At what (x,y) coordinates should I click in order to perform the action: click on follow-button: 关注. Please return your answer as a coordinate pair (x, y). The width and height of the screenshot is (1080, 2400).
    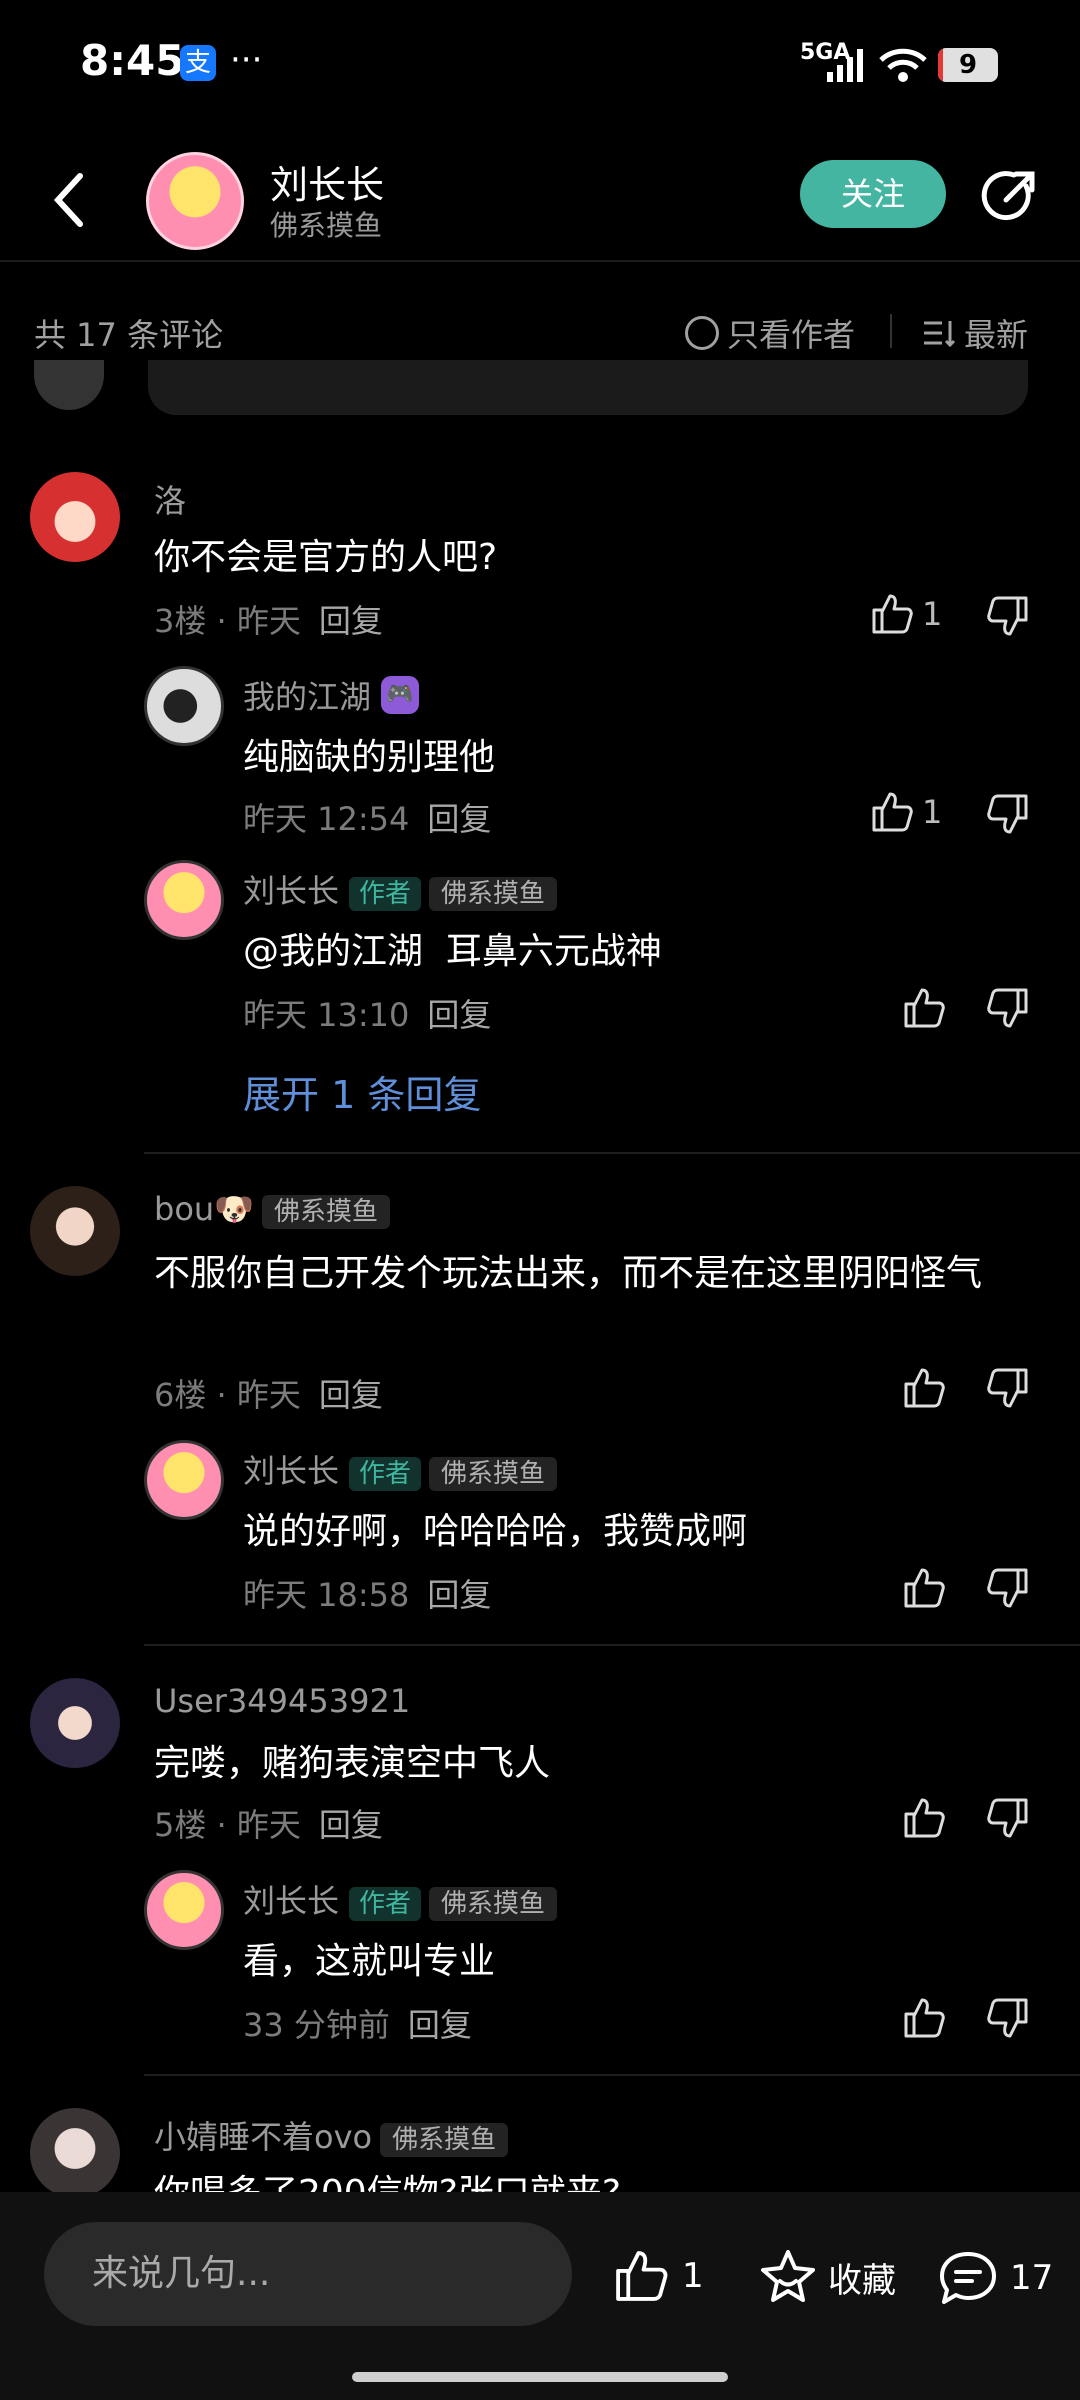
    Looking at the image, I should click on (873, 194).